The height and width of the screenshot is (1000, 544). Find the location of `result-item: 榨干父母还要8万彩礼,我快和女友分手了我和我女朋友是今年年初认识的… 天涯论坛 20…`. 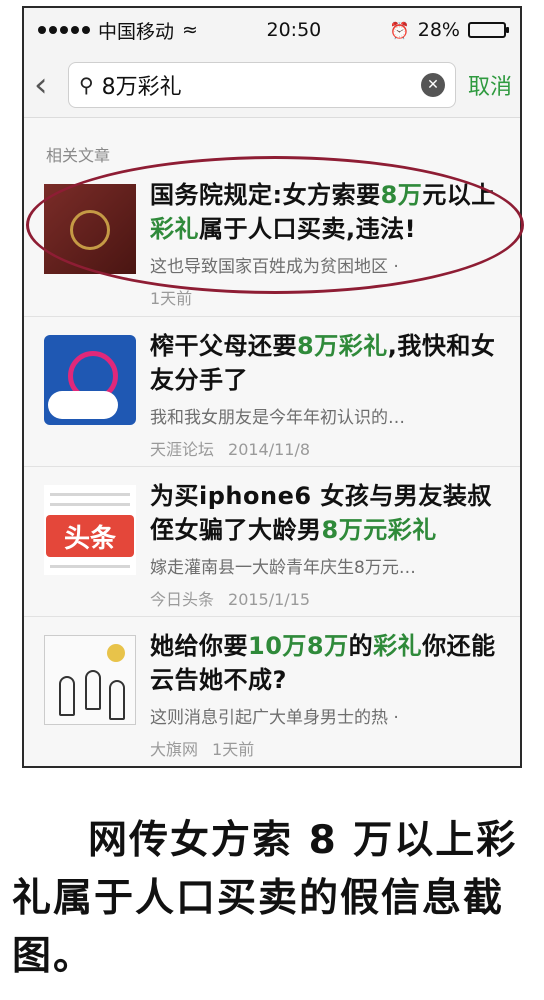

result-item: 榨干父母还要8万彩礼,我快和女友分手了我和我女朋友是今年年初认识的… 天涯论坛 20… is located at coordinates (272, 391).